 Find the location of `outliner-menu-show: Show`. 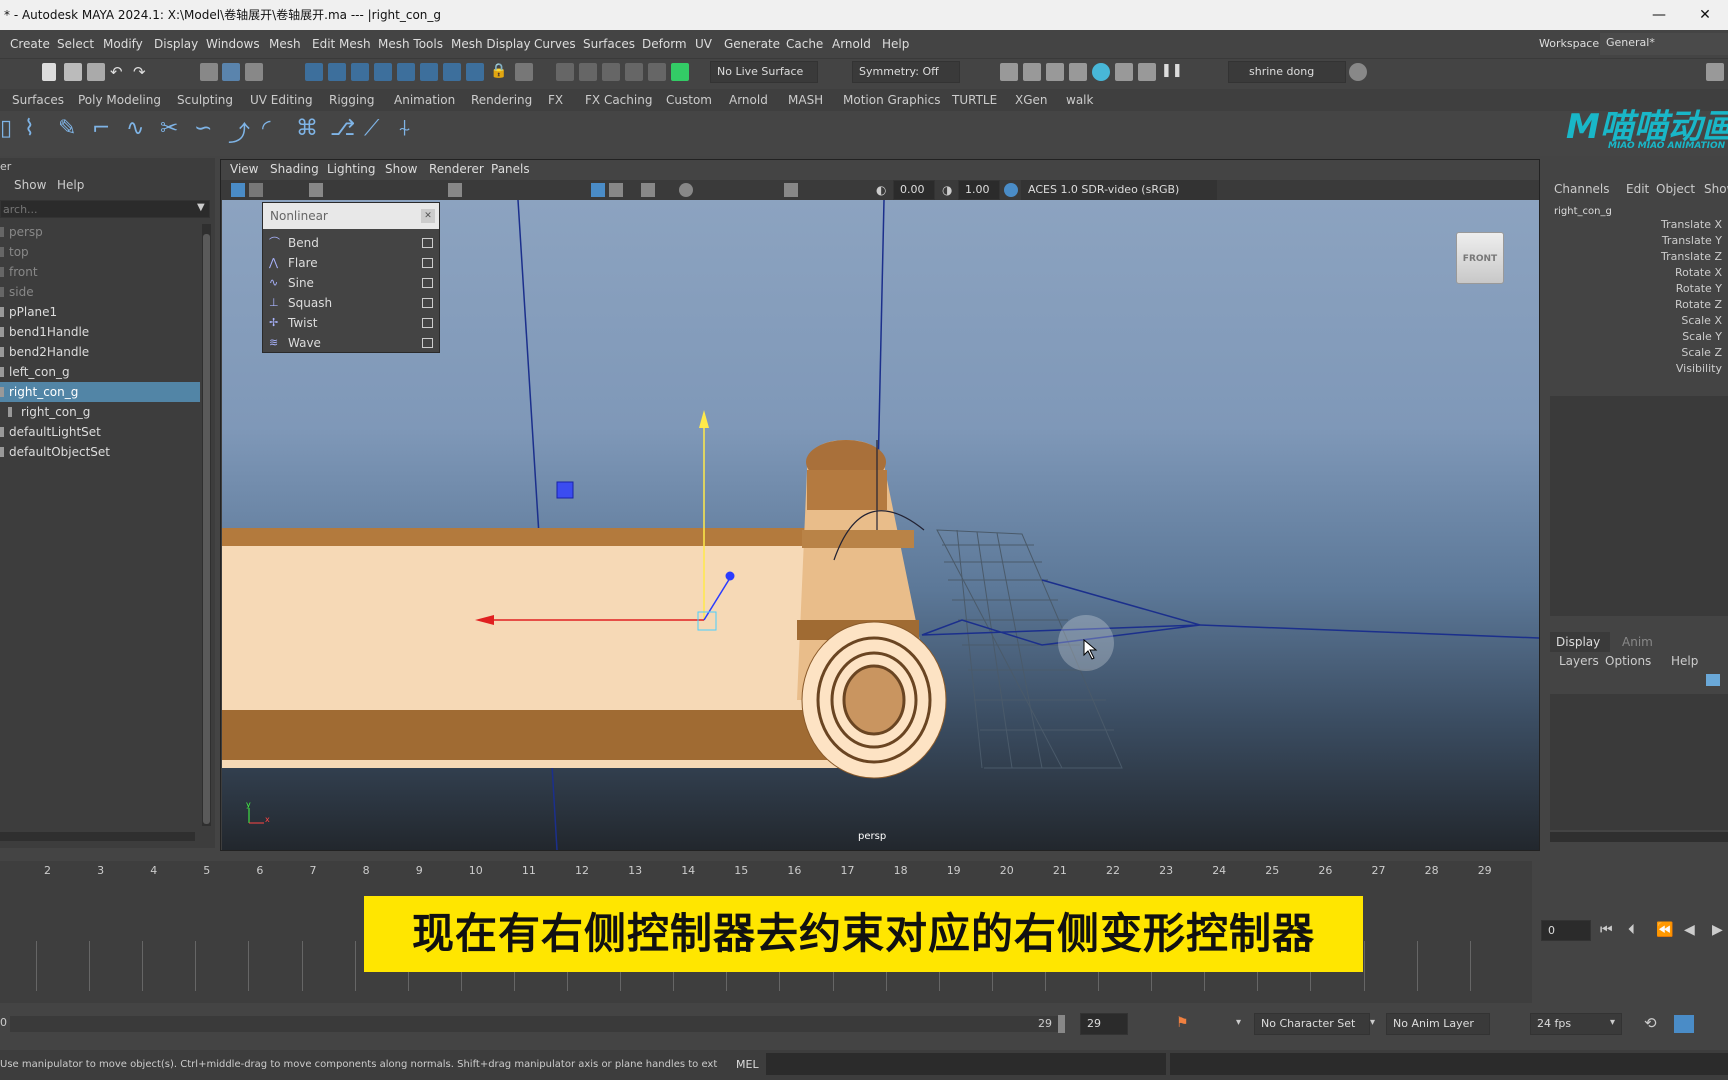

outliner-menu-show: Show is located at coordinates (30, 185).